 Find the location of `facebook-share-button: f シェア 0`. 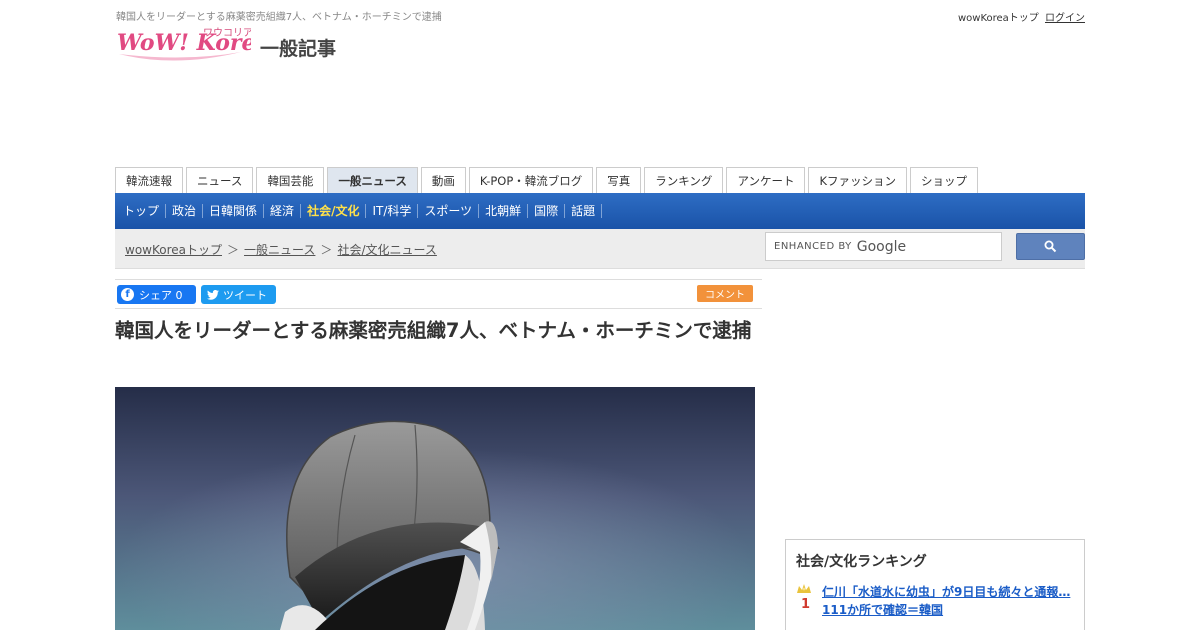

facebook-share-button: f シェア 0 is located at coordinates (156, 294).